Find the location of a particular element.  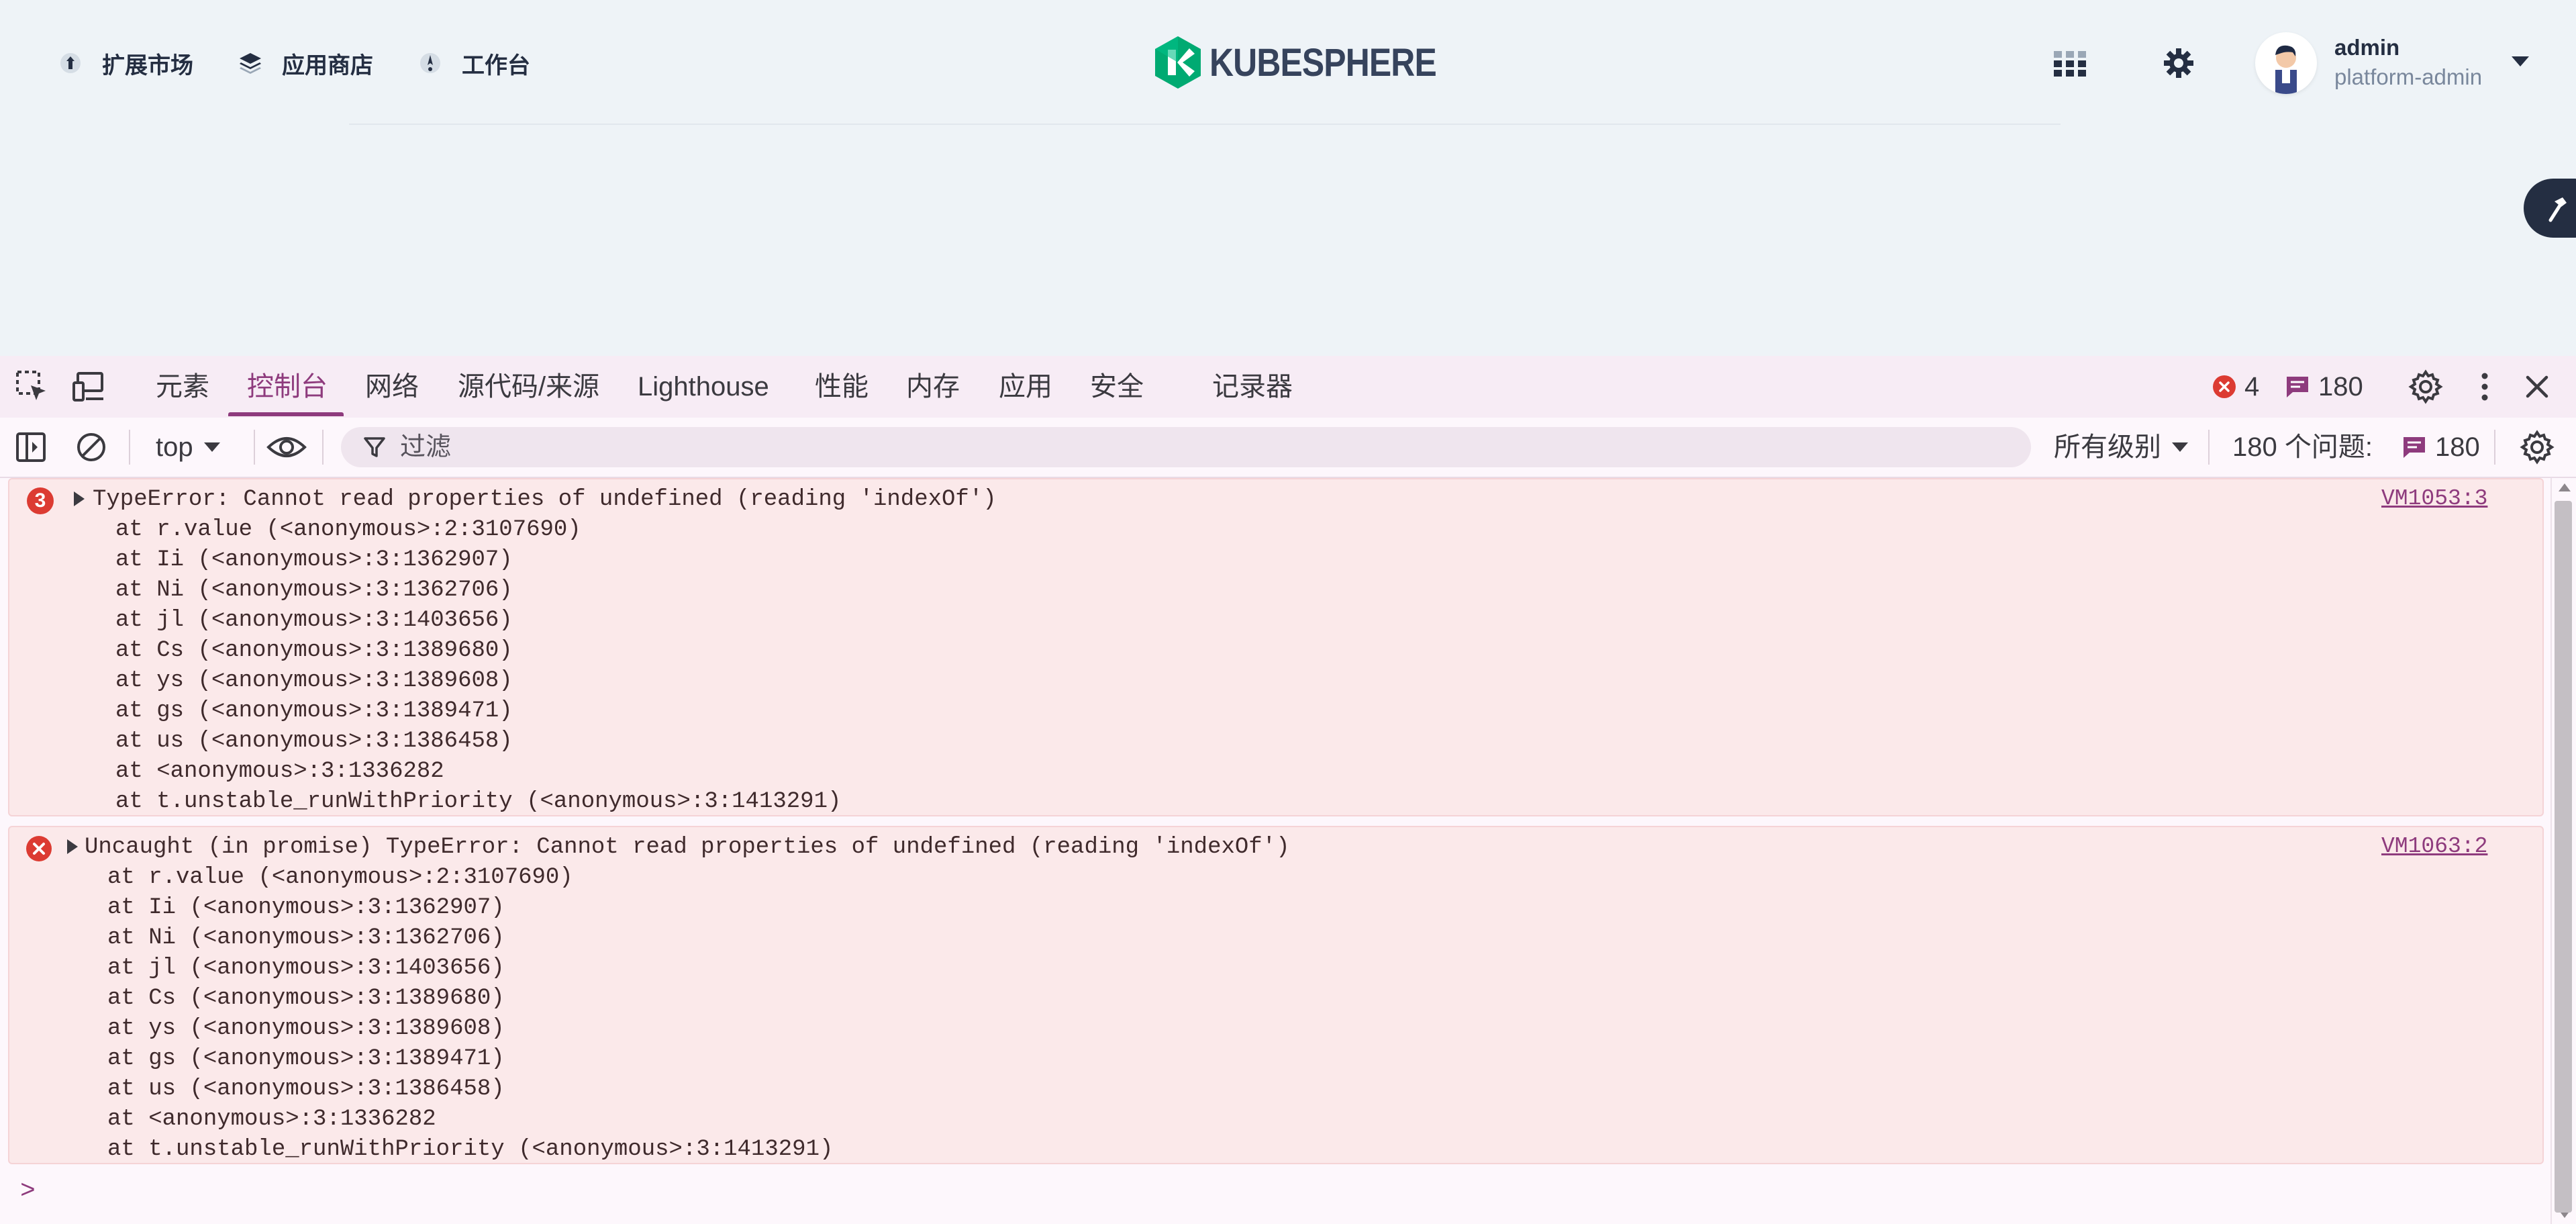

device-toolbar-icon is located at coordinates (90, 387).